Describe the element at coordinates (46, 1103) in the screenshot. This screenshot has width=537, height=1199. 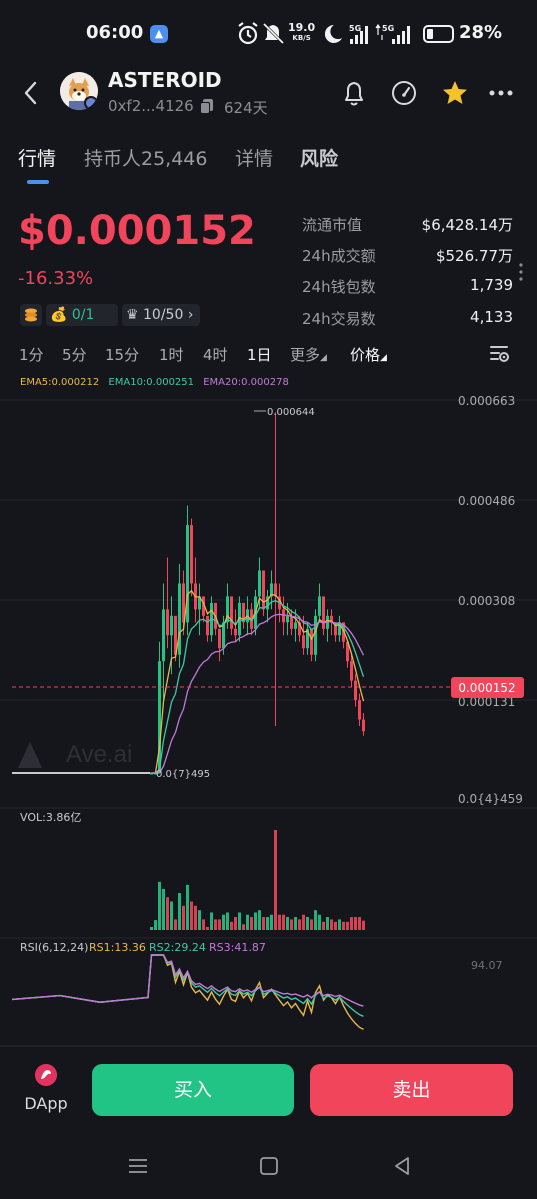
I see `dapp-label: DApp` at that location.